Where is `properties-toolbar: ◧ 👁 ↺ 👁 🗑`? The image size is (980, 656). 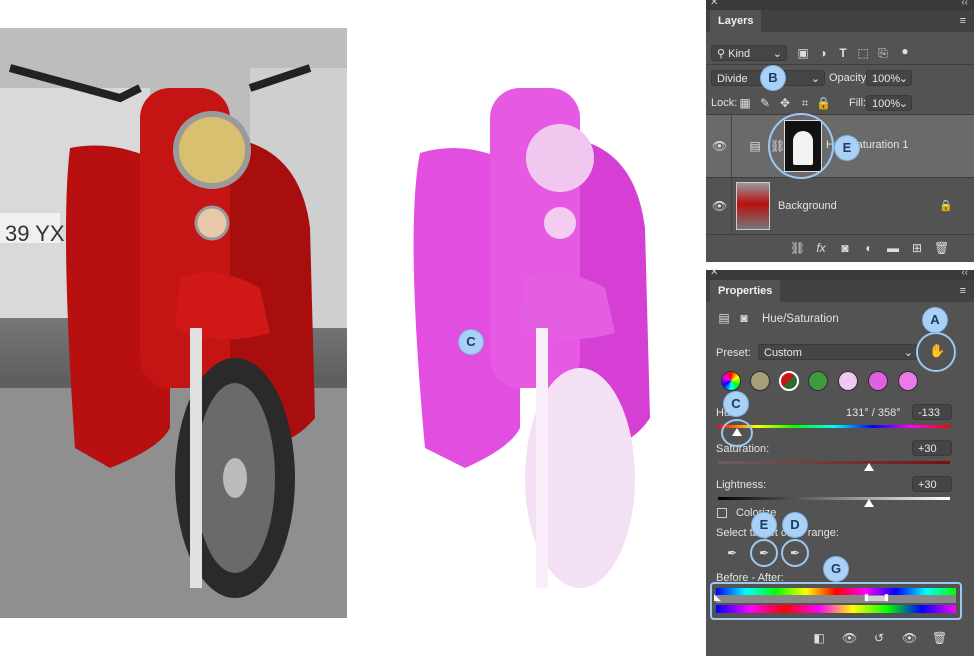 properties-toolbar: ◧ 👁 ↺ 👁 🗑 is located at coordinates (840, 638).